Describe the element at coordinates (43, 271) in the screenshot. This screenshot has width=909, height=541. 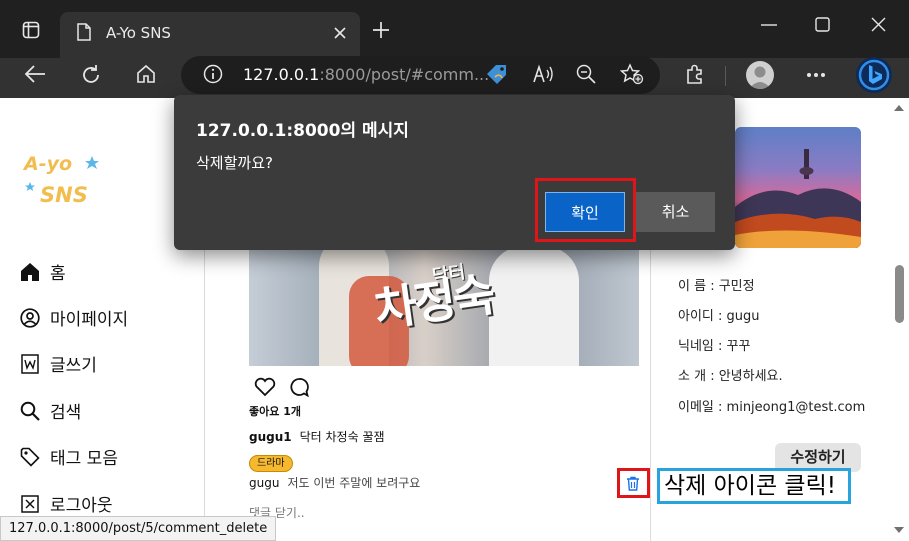
I see `sidebar-item-home: 홈` at that location.